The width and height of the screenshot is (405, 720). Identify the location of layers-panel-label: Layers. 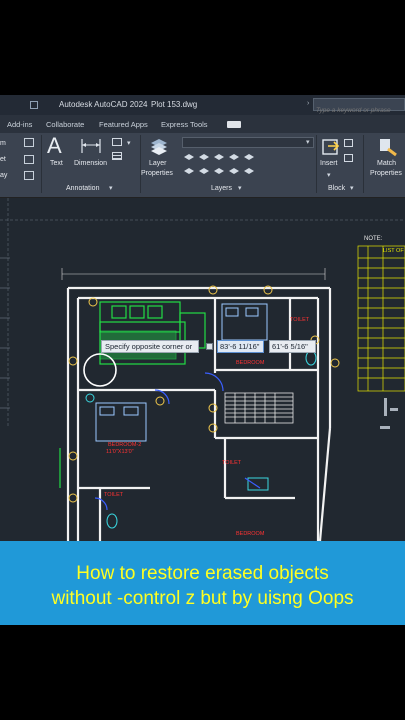
(221, 188).